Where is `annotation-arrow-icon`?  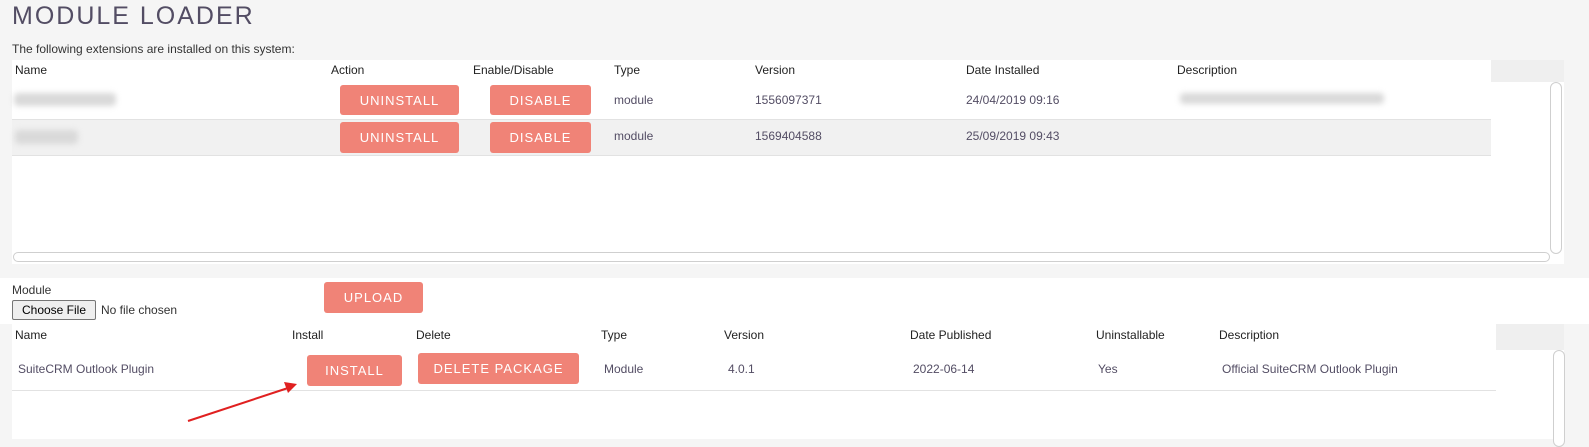 annotation-arrow-icon is located at coordinates (242, 402).